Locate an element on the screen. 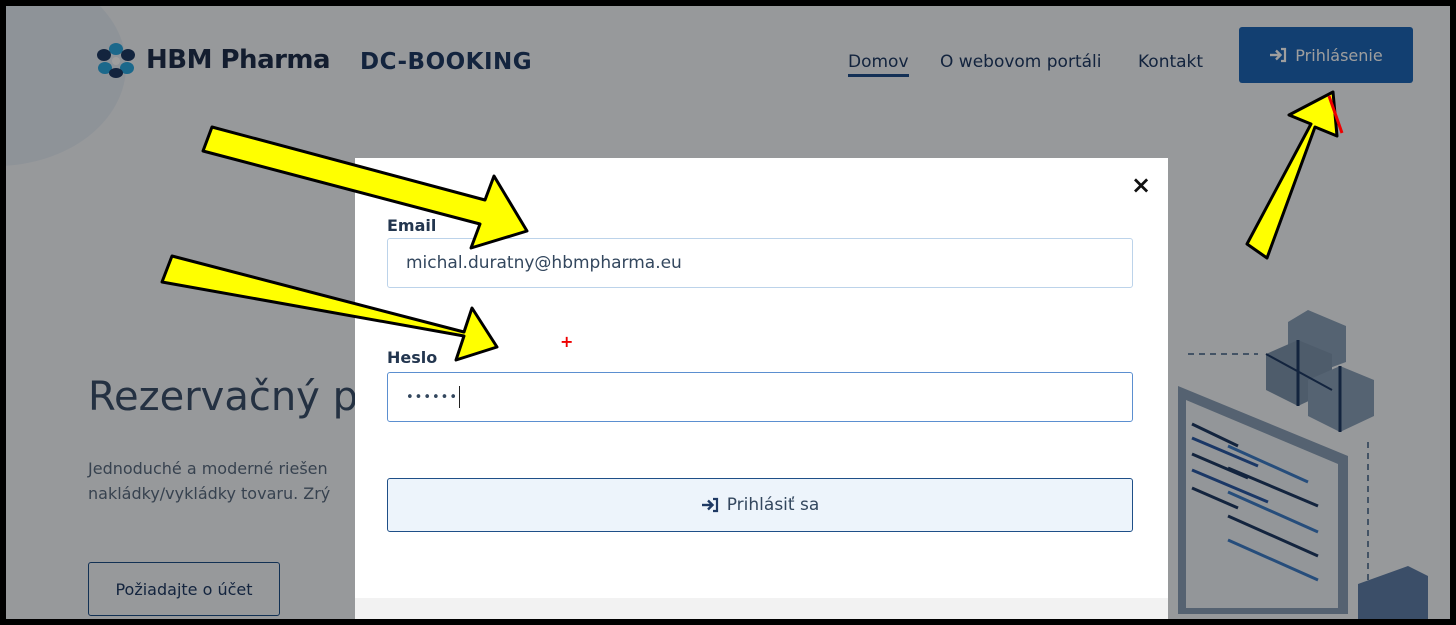  arrow-to-email-icon is located at coordinates (365, 187).